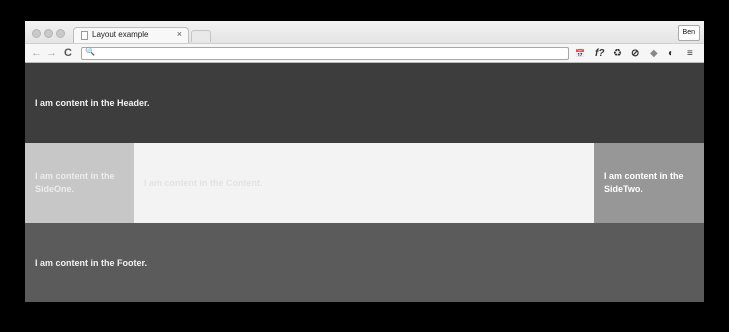 The height and width of the screenshot is (332, 729). What do you see at coordinates (671, 53) in the screenshot?
I see `opera-icon: ◐` at bounding box center [671, 53].